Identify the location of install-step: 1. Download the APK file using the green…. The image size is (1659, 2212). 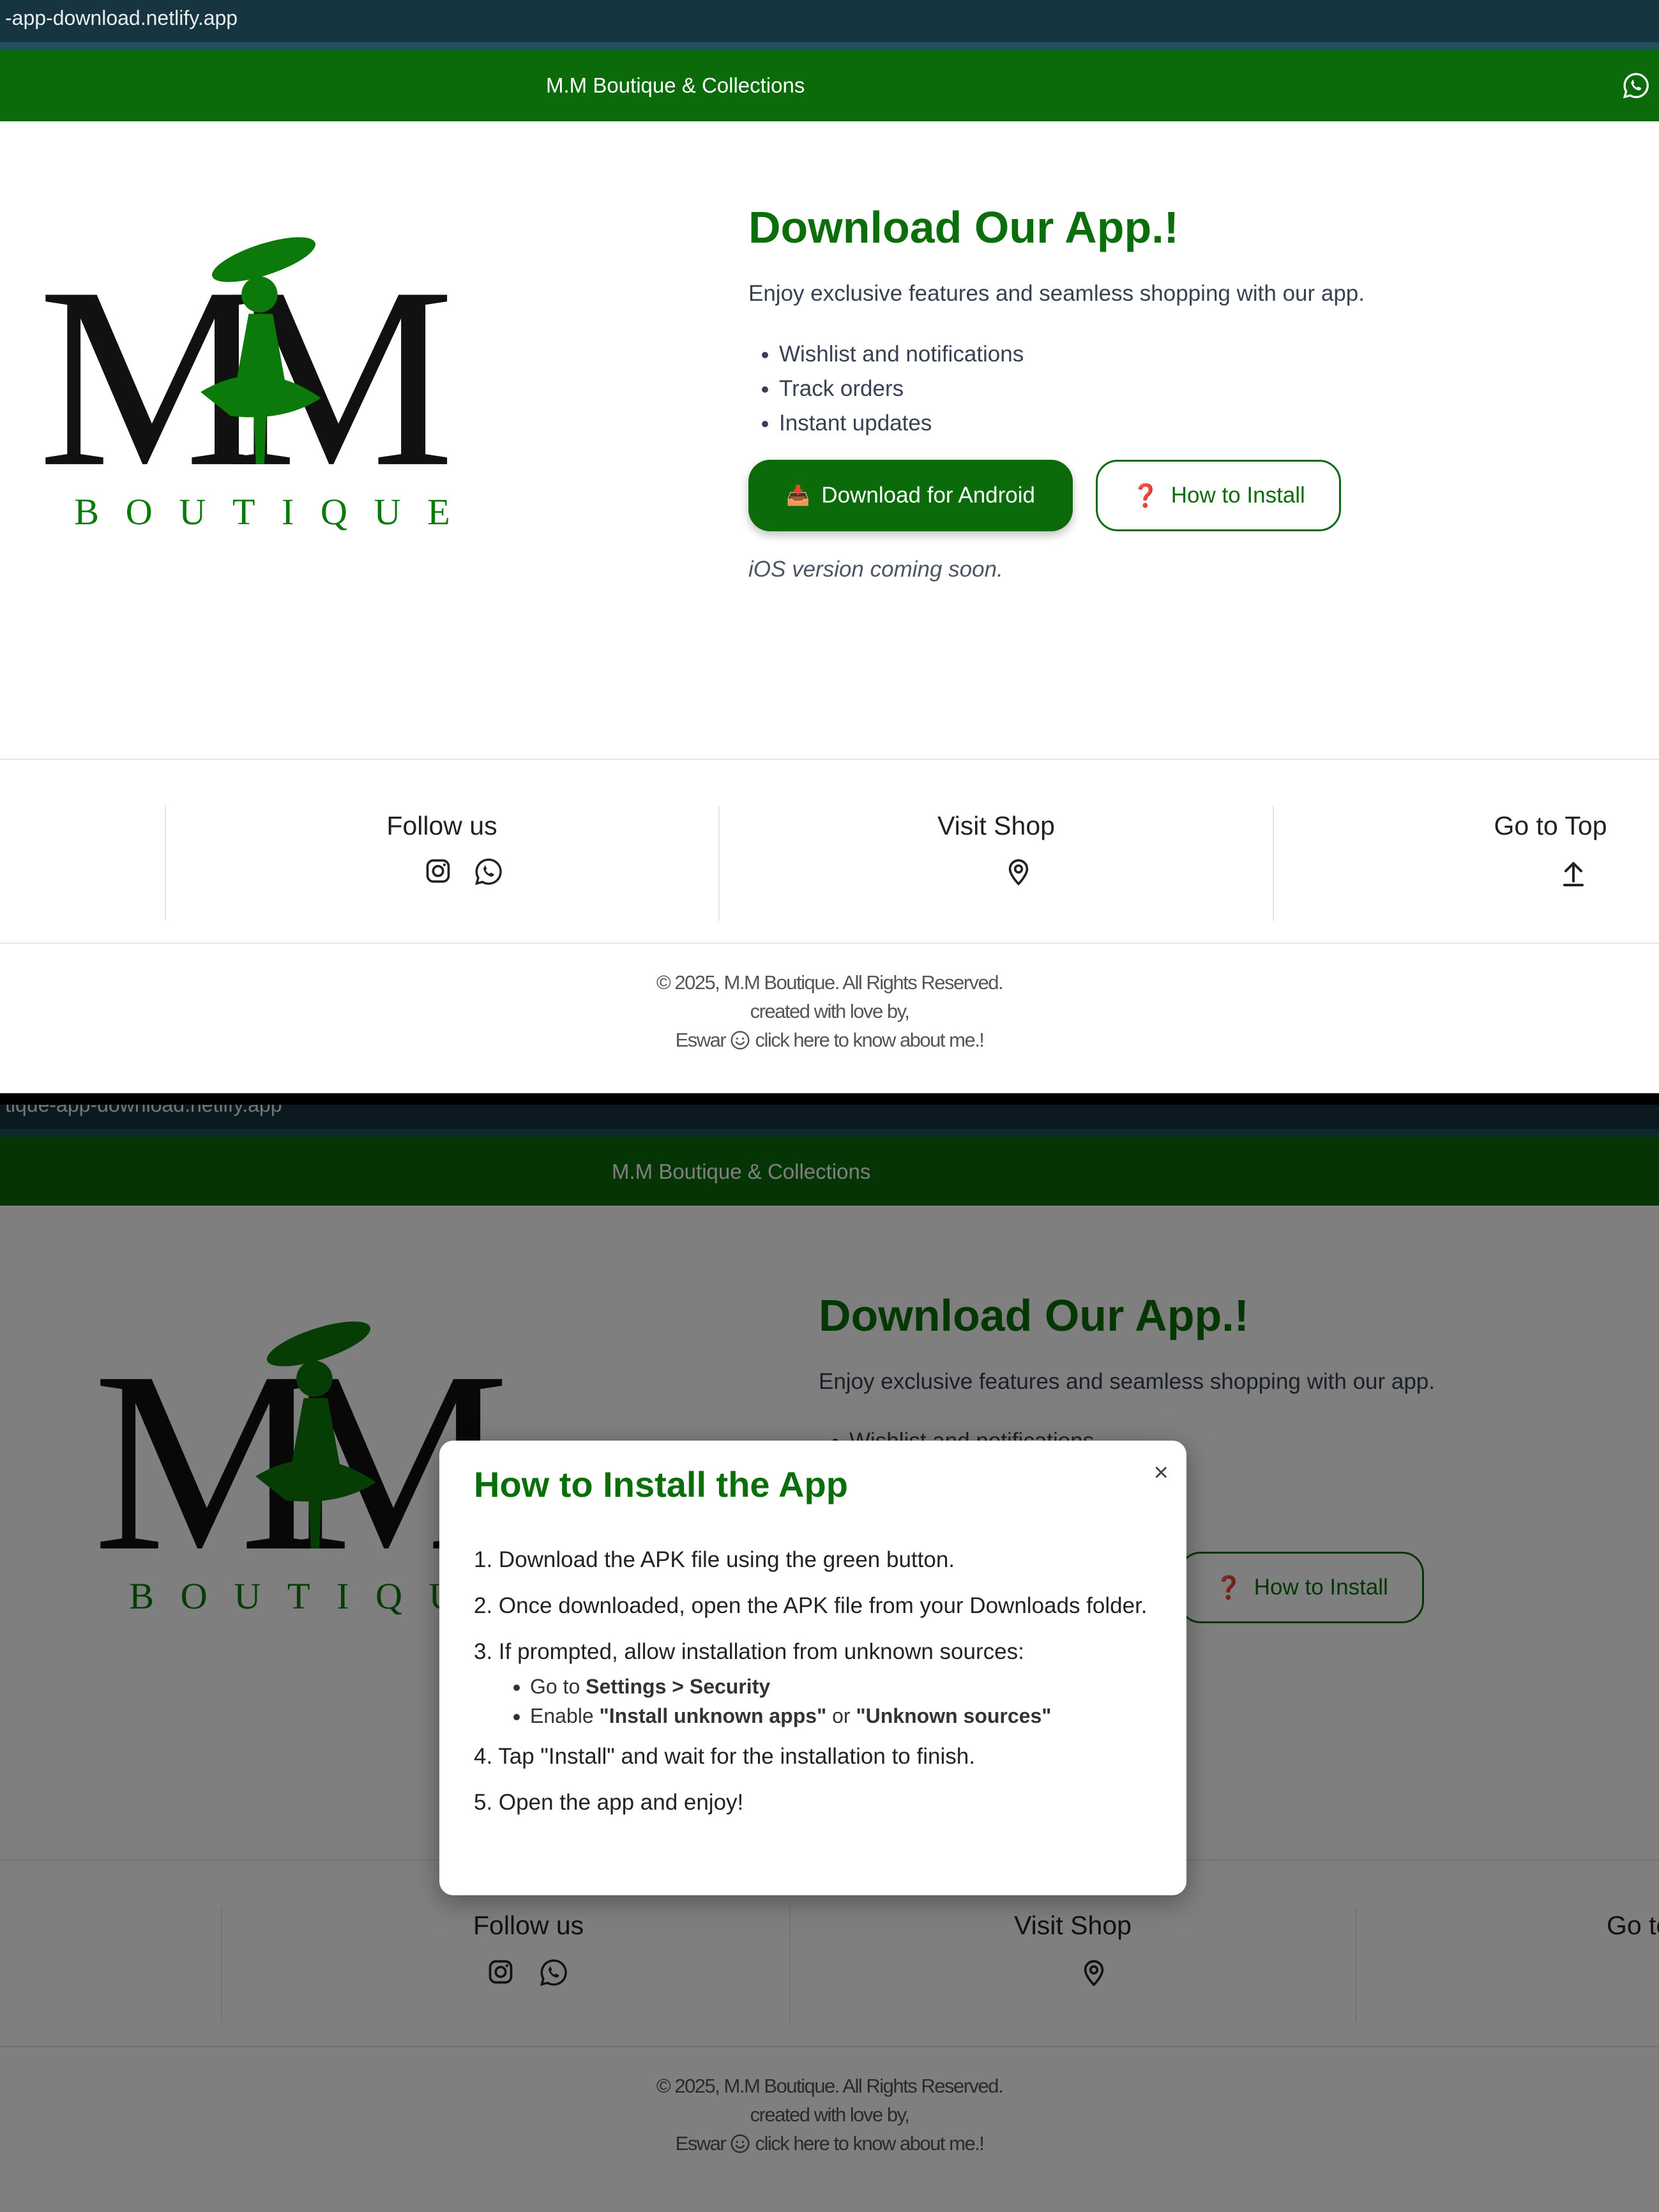
(714, 1560).